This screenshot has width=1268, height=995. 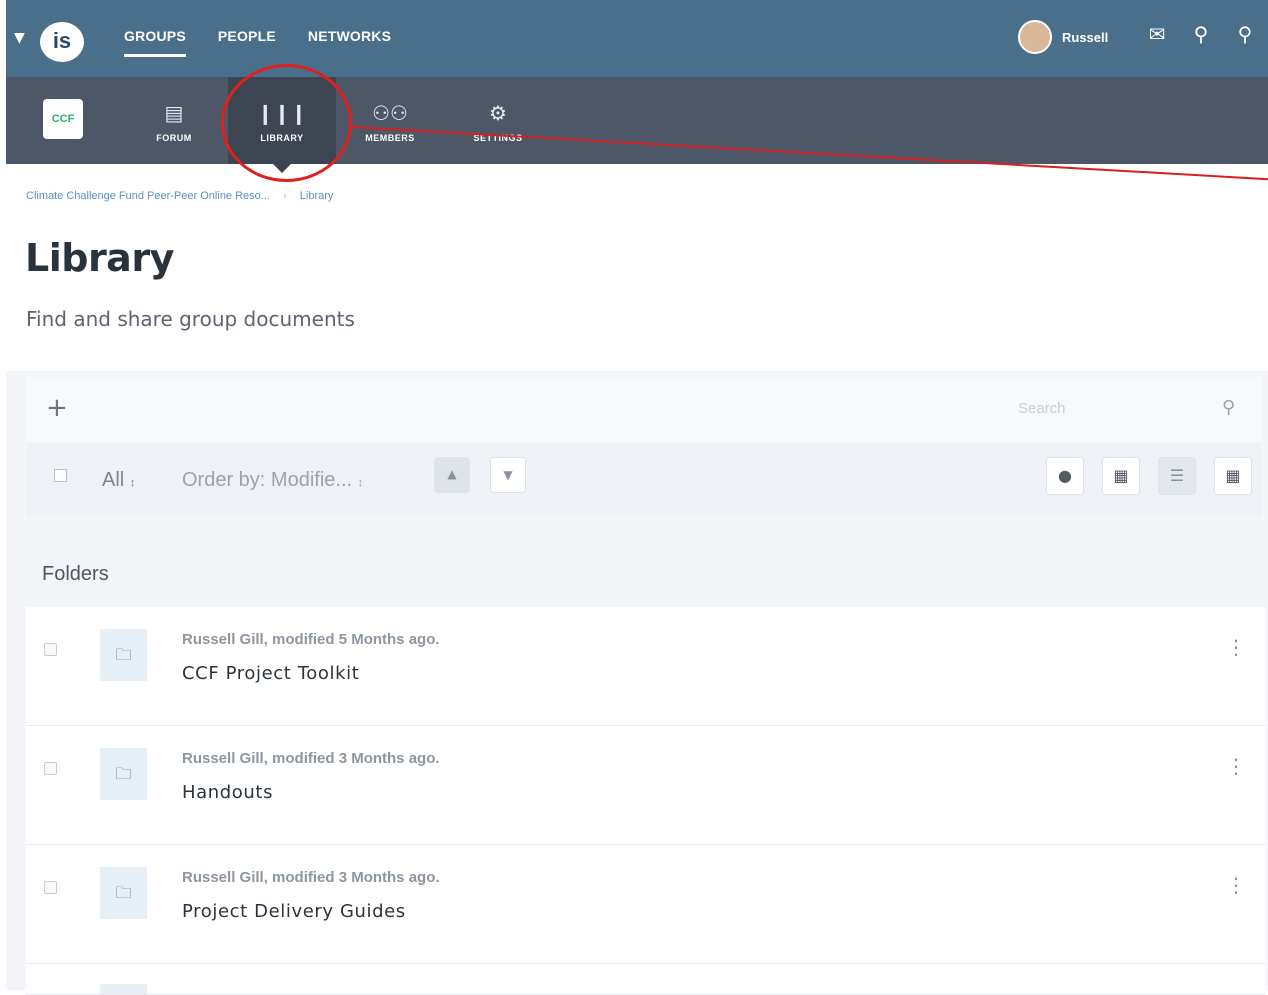 I want to click on folder-meta: Russell Gill, modified 5 Months ago., so click(x=311, y=639).